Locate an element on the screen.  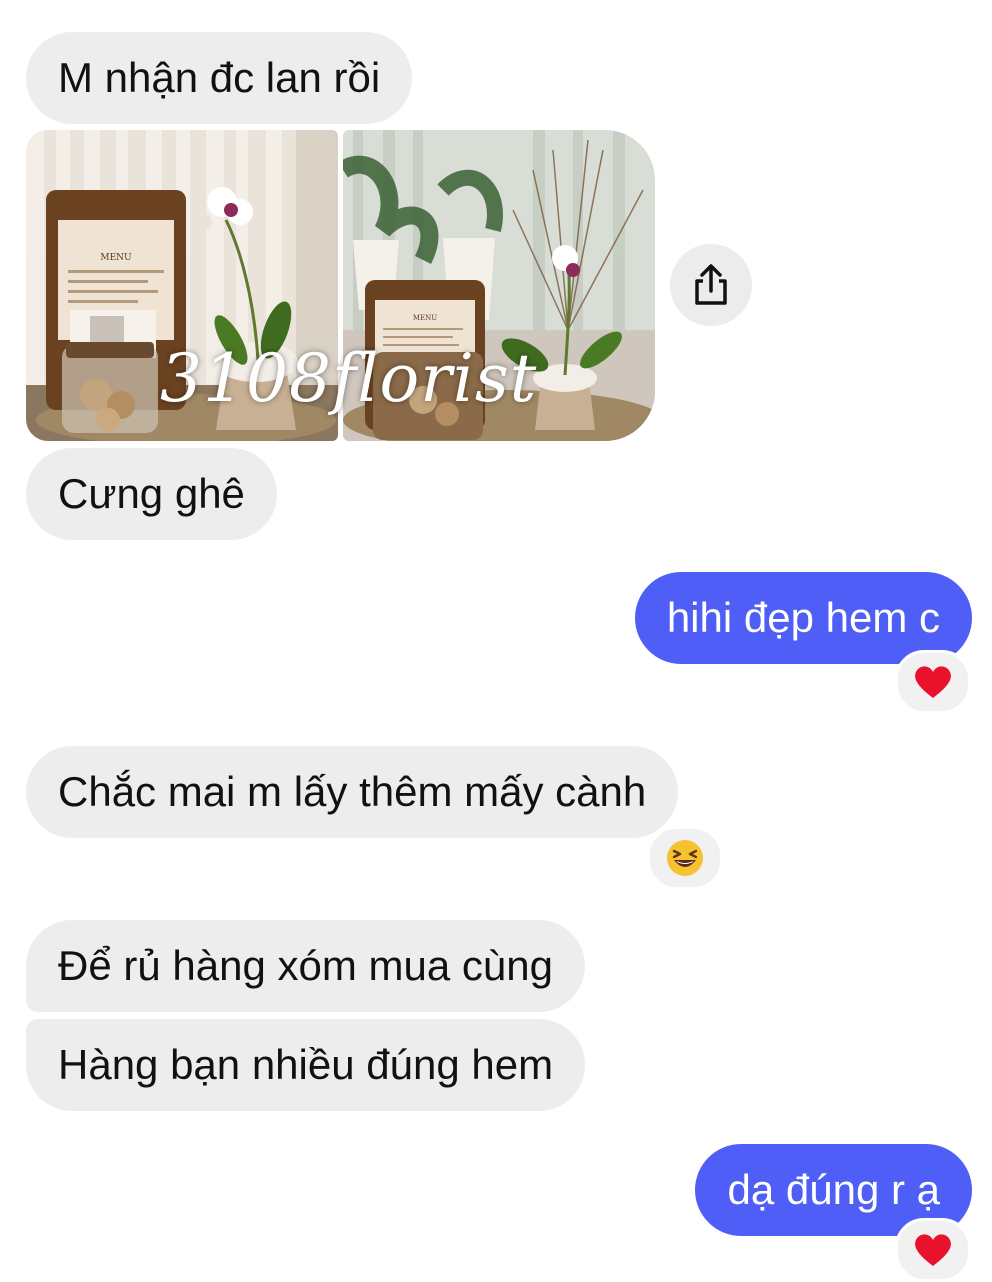
menu-card-title-2: MENU is located at coordinates (425, 318).